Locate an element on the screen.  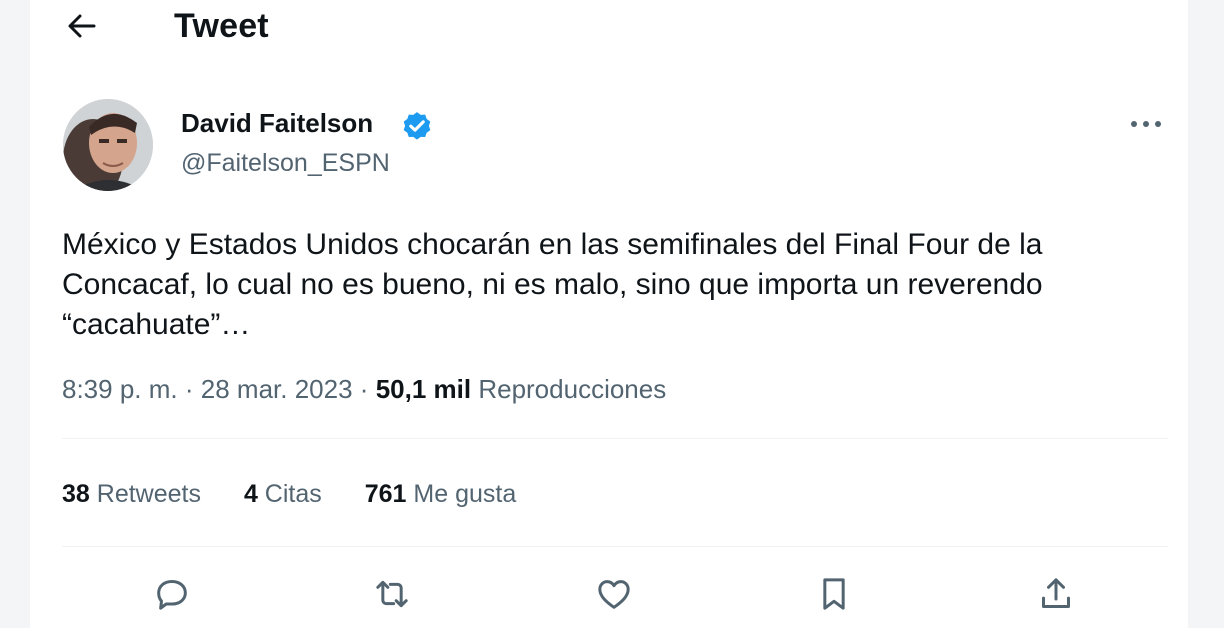
tweet-date: 28 mar. 2023 is located at coordinates (277, 389).